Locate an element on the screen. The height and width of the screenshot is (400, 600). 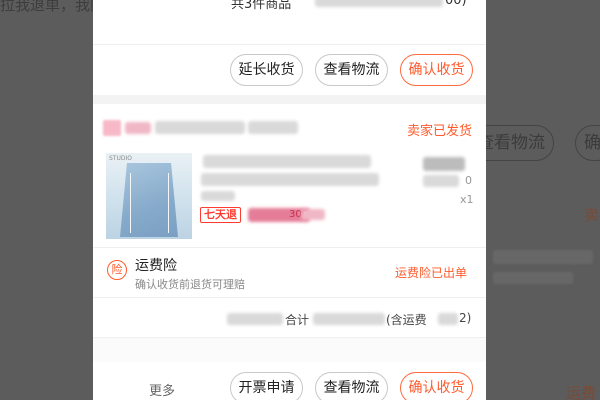
insurance-icon: 险 is located at coordinates (117, 270).